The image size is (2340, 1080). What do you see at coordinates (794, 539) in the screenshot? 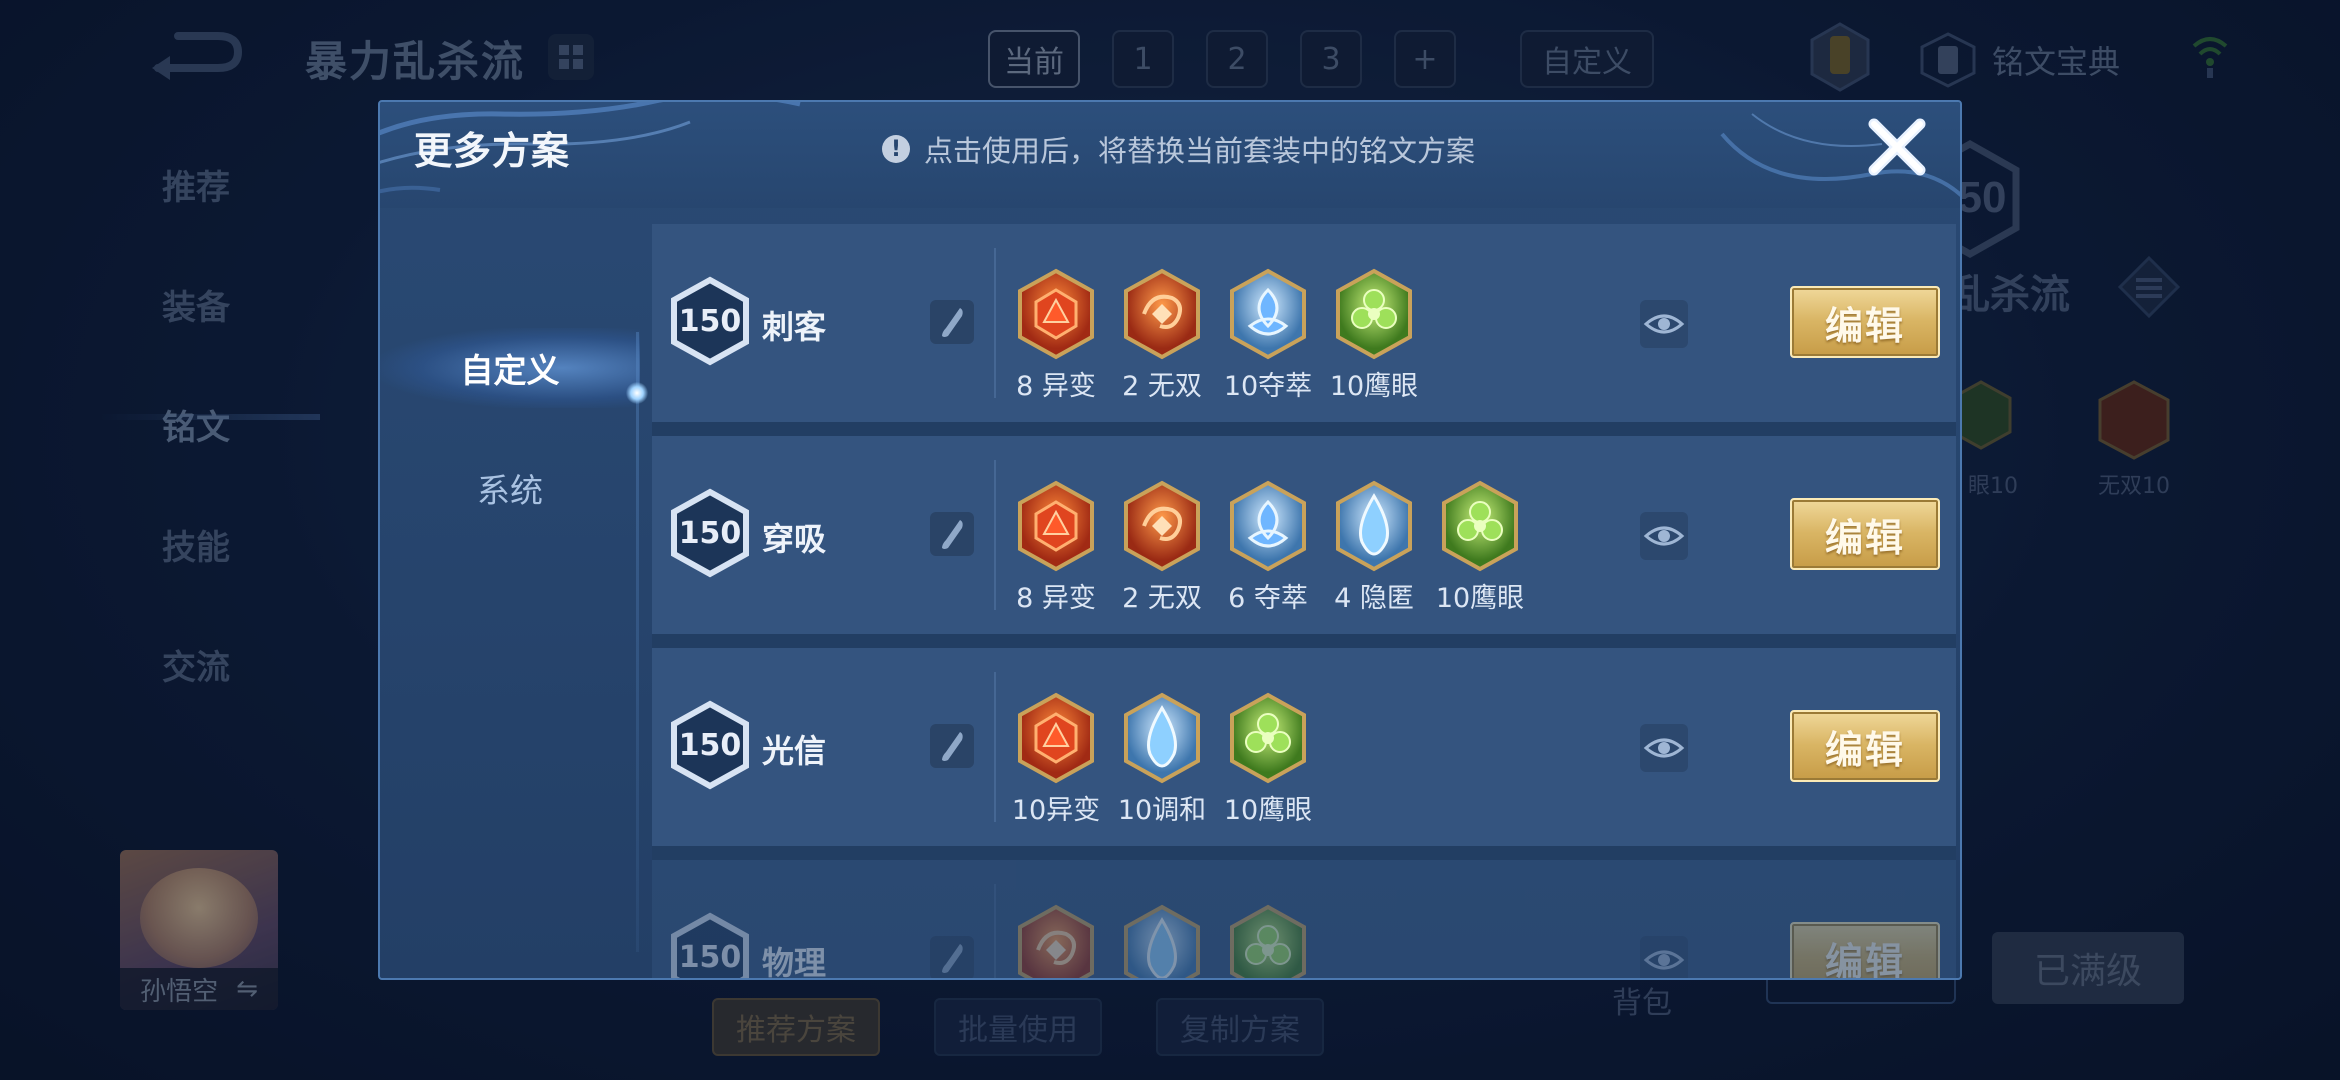
I see `plan-name: 穿吸` at bounding box center [794, 539].